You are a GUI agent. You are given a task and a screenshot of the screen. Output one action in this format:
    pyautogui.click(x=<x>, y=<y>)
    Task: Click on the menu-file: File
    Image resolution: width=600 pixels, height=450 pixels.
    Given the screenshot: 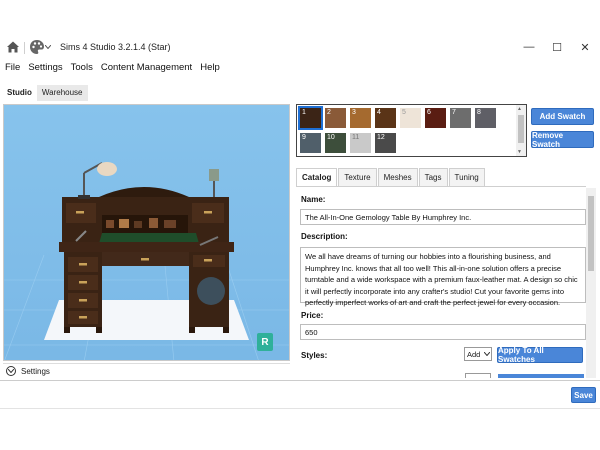 What is the action you would take?
    pyautogui.click(x=12, y=68)
    